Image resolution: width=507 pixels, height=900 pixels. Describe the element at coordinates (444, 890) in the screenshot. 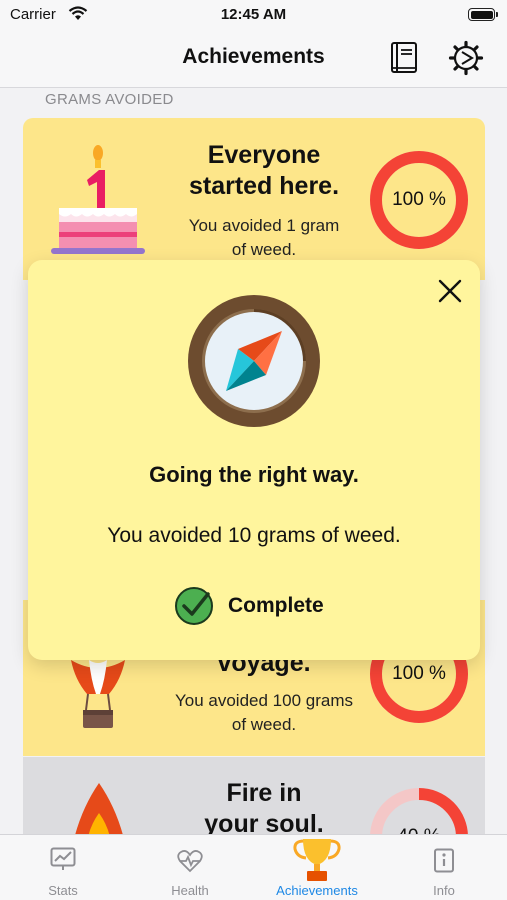

I see `tab-label: Info` at that location.